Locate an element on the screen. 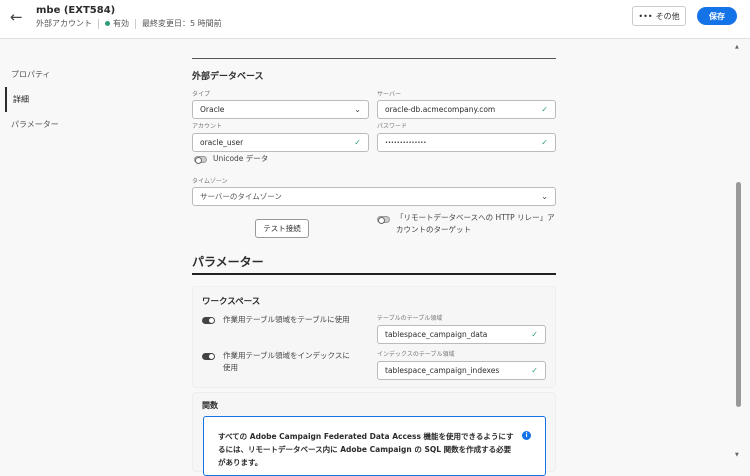  index-ts-label: インデックスのテーブル領域 is located at coordinates (416, 354).